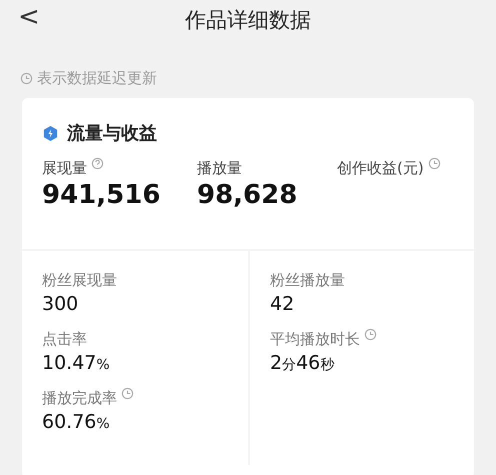 This screenshot has width=496, height=475. Describe the element at coordinates (26, 78) in the screenshot. I see `clock-icon` at that location.